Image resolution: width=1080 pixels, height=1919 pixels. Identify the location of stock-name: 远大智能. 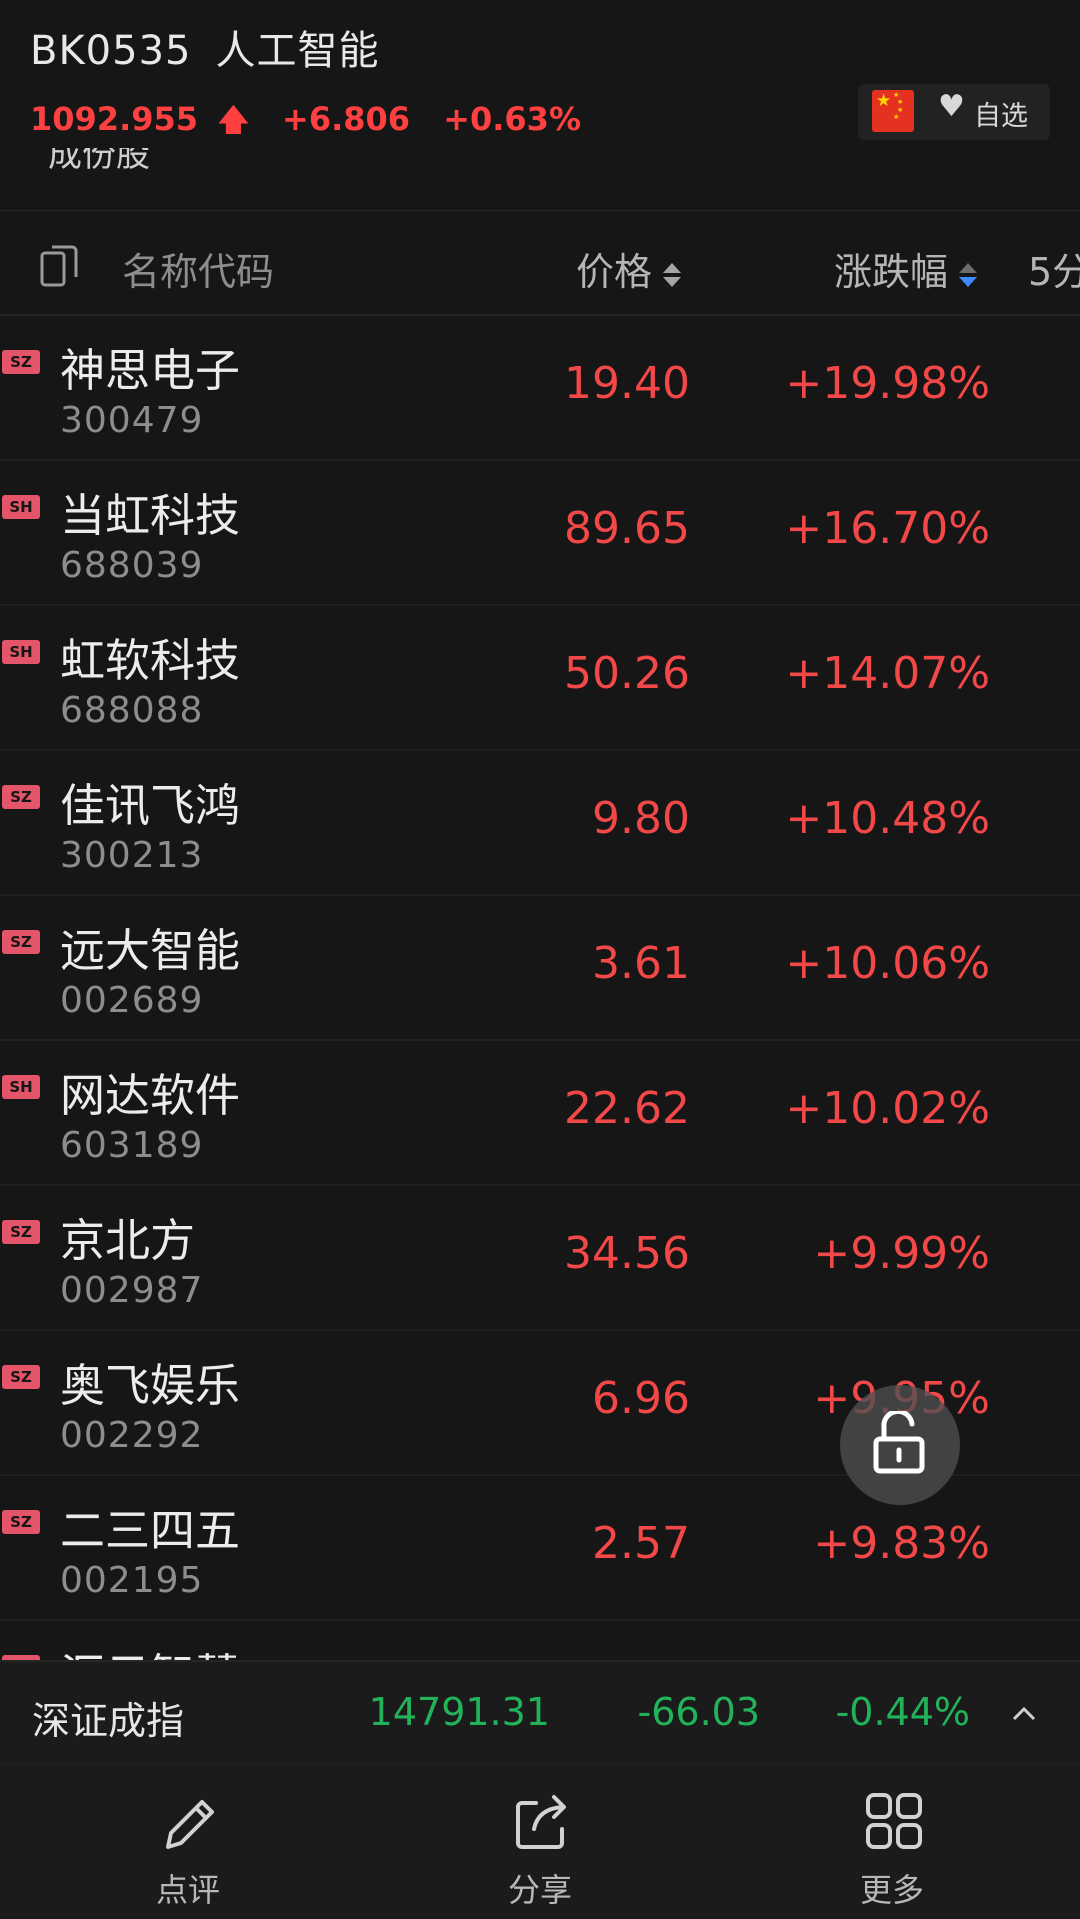
(150, 950).